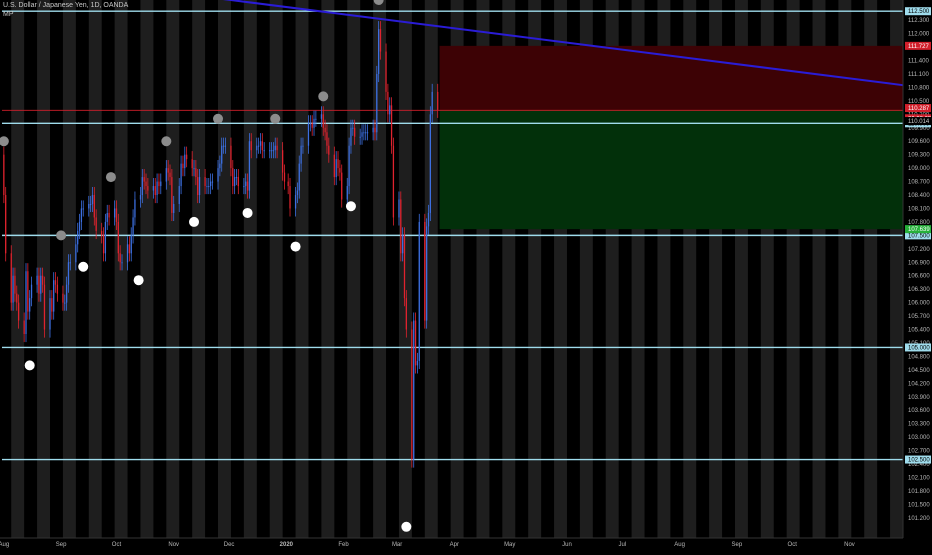 This screenshot has height=555, width=932. What do you see at coordinates (919, 384) in the screenshot?
I see `y-tick-label: 104.200` at bounding box center [919, 384].